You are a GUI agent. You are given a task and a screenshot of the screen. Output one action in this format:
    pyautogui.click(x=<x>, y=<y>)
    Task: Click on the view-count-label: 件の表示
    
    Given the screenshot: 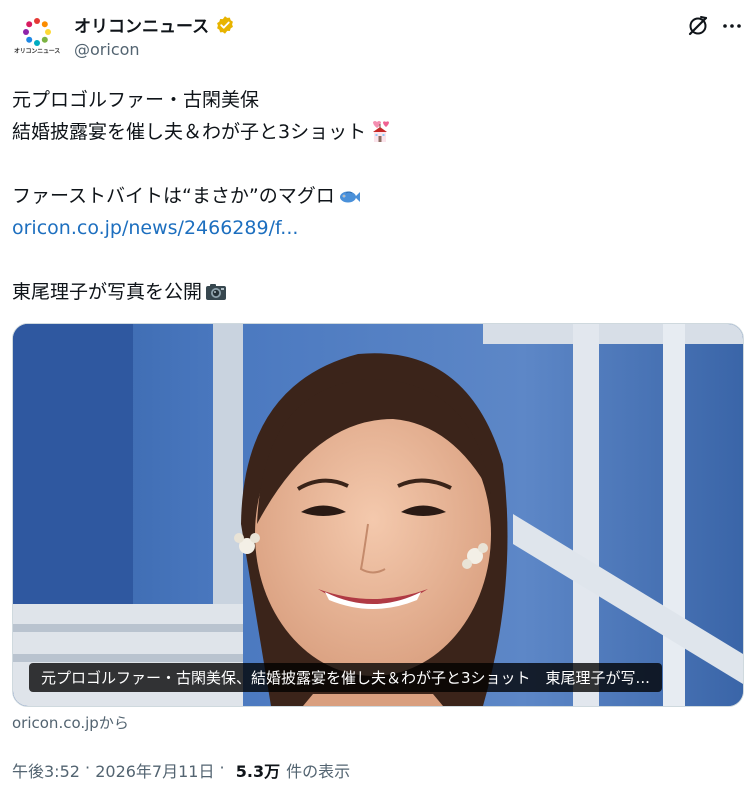 What is the action you would take?
    pyautogui.click(x=318, y=771)
    